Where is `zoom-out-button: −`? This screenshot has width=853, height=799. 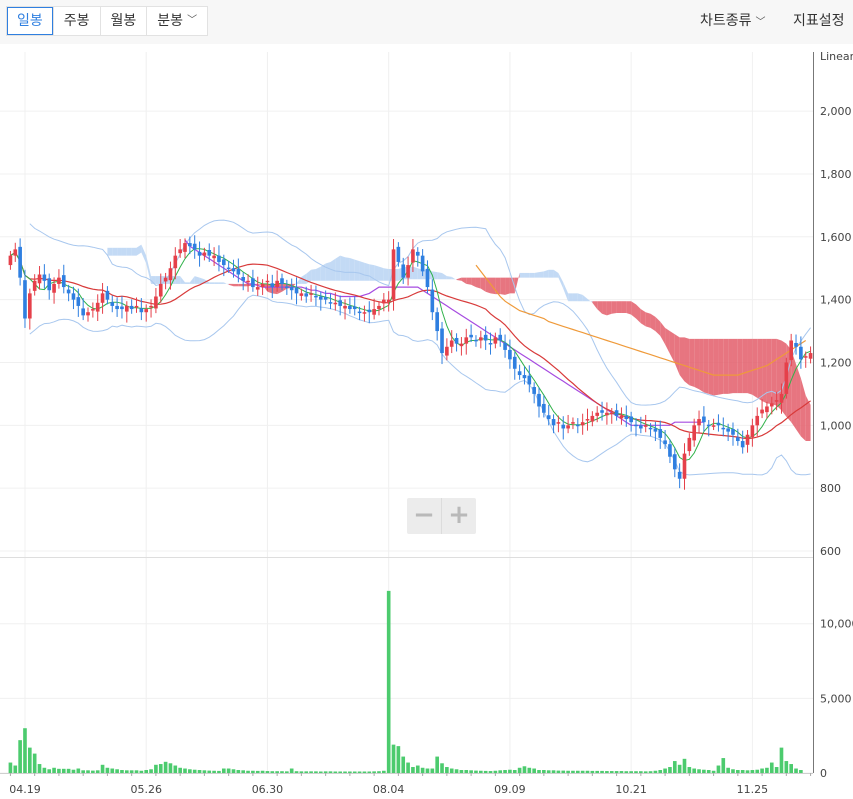 zoom-out-button: − is located at coordinates (424, 516).